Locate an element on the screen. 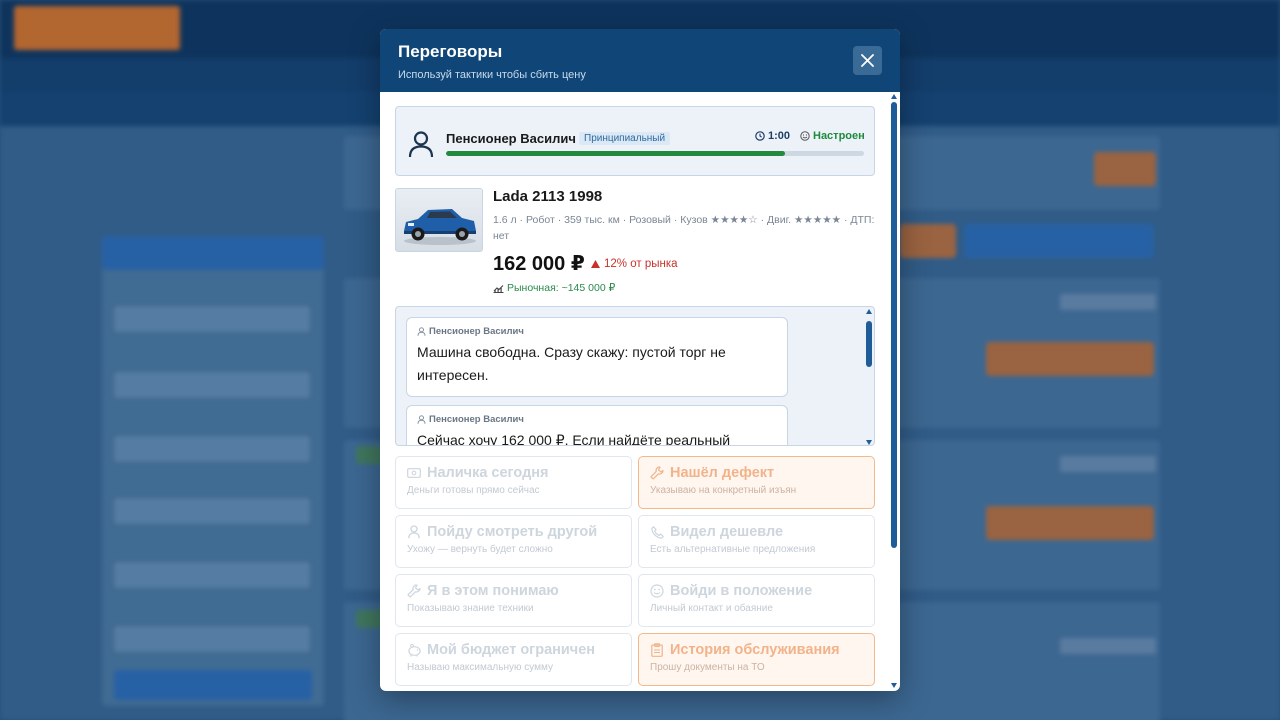  mood-label: Настроен is located at coordinates (839, 136).